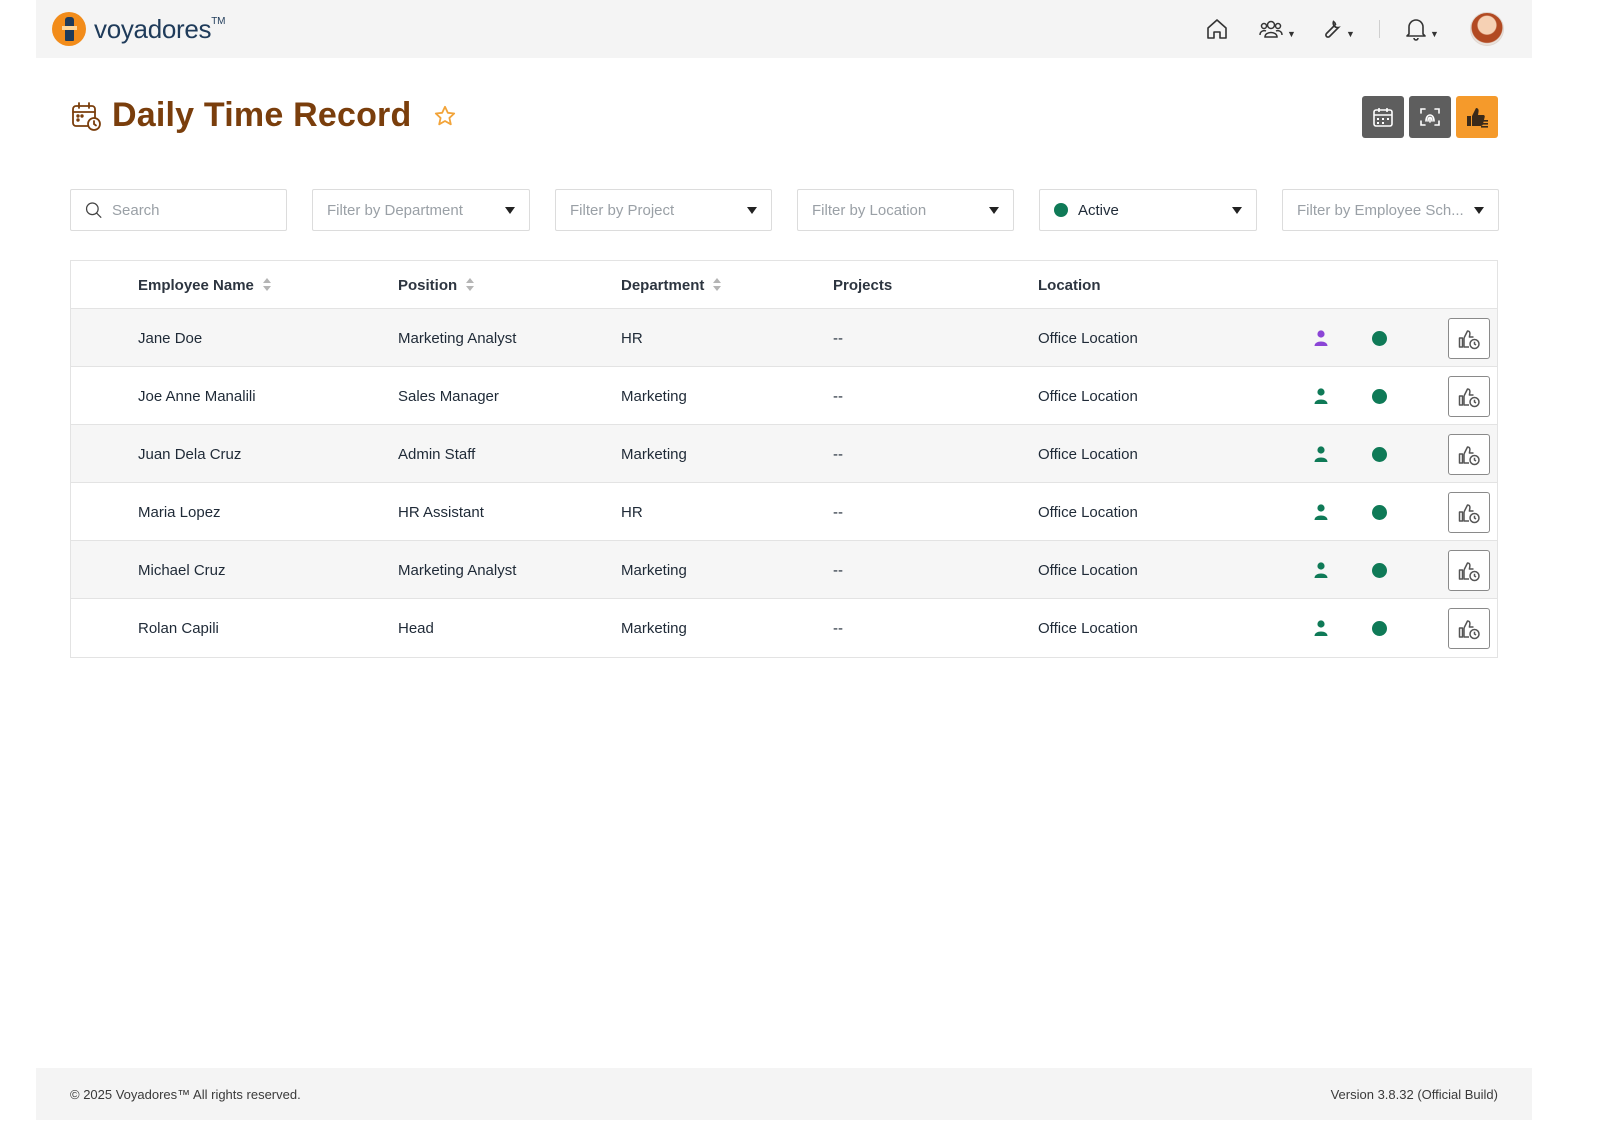 The width and height of the screenshot is (1600, 1144). Describe the element at coordinates (784, 29) in the screenshot. I see `top-navbar: voyadoresTM ▼ ▼ ▼` at that location.